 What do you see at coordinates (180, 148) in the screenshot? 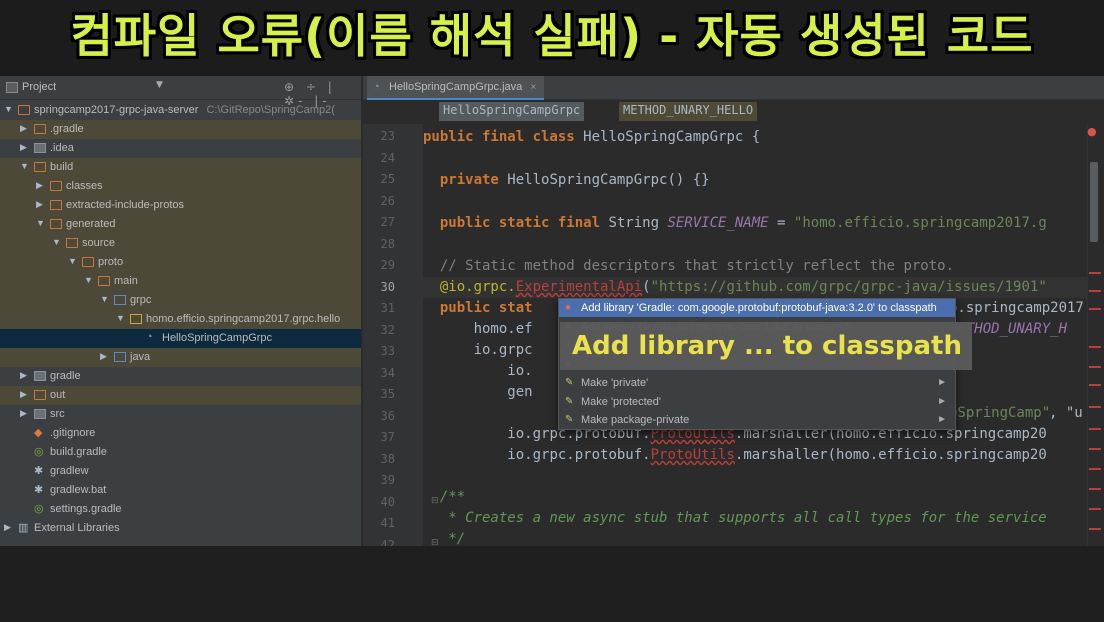
I see `tree-item: ▶ .idea` at bounding box center [180, 148].